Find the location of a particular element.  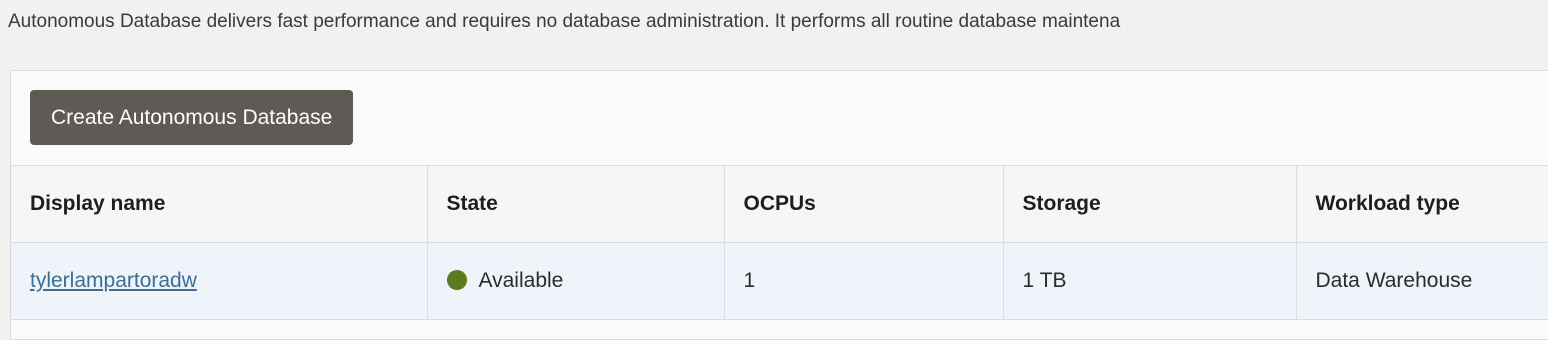

cell-display-name: tylerlampartoradw is located at coordinates (219, 281).